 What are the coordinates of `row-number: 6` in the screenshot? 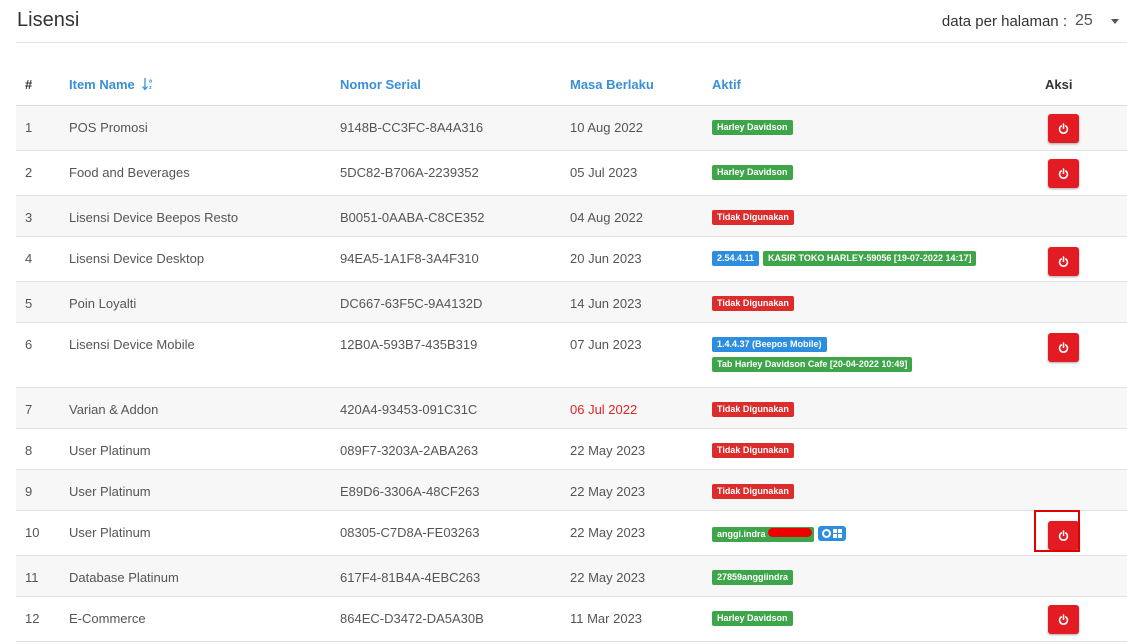 It's located at (29, 344).